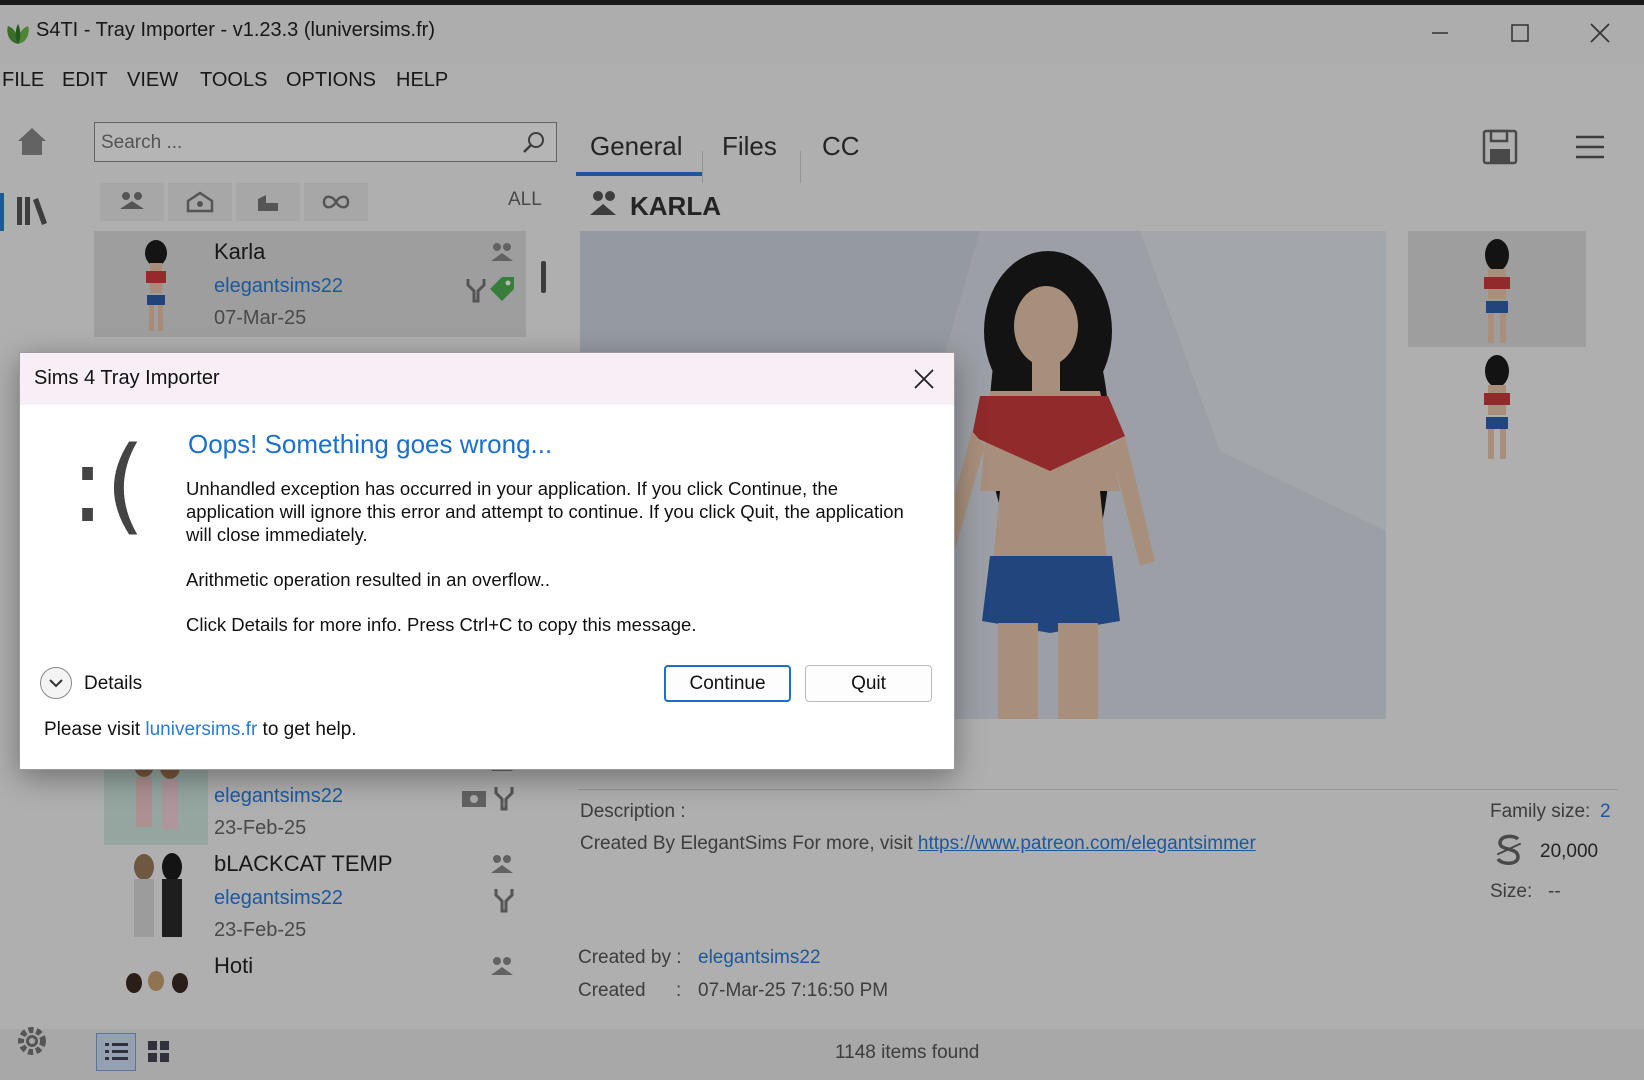 The image size is (1644, 1080). I want to click on chevron-down-icon, so click(56, 683).